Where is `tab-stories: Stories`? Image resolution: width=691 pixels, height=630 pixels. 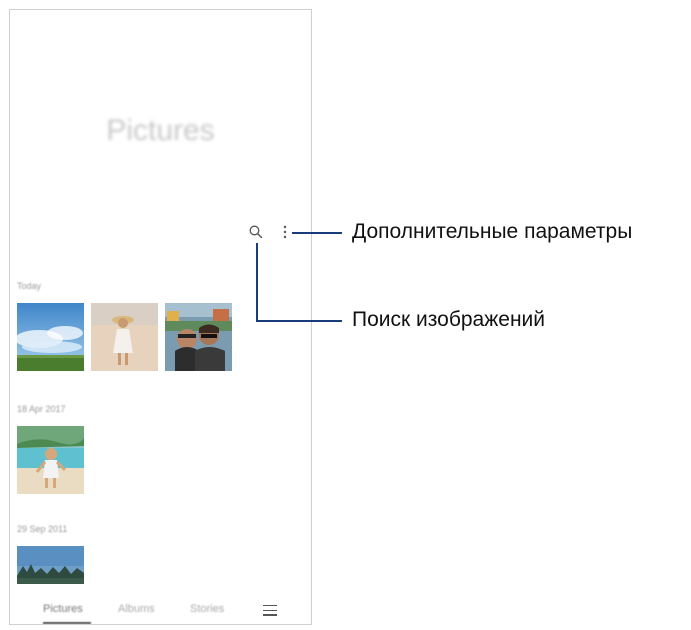 tab-stories: Stories is located at coordinates (207, 609).